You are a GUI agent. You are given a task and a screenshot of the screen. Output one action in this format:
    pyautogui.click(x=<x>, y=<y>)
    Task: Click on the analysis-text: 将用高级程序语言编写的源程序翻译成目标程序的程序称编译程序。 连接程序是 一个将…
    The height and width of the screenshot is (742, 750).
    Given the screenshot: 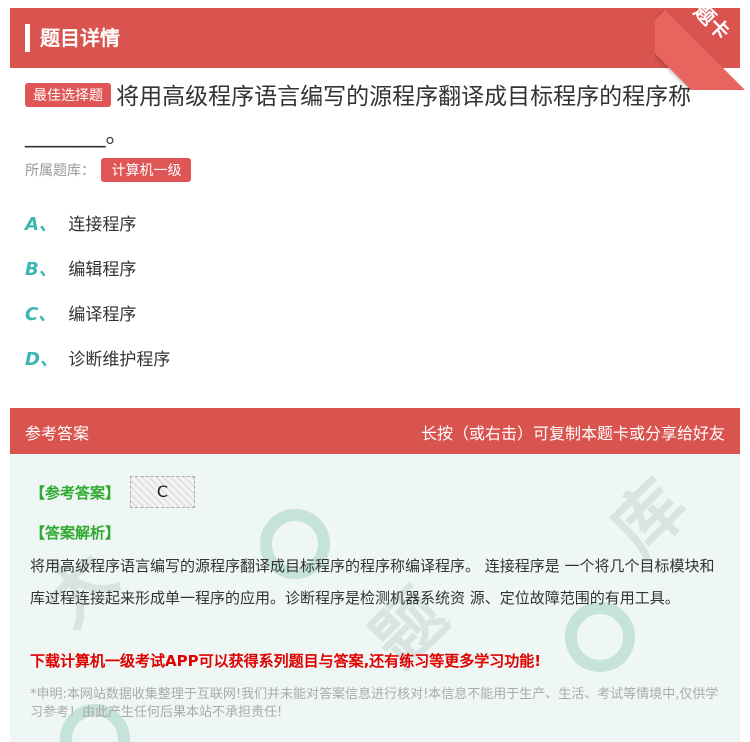 What is the action you would take?
    pyautogui.click(x=372, y=582)
    